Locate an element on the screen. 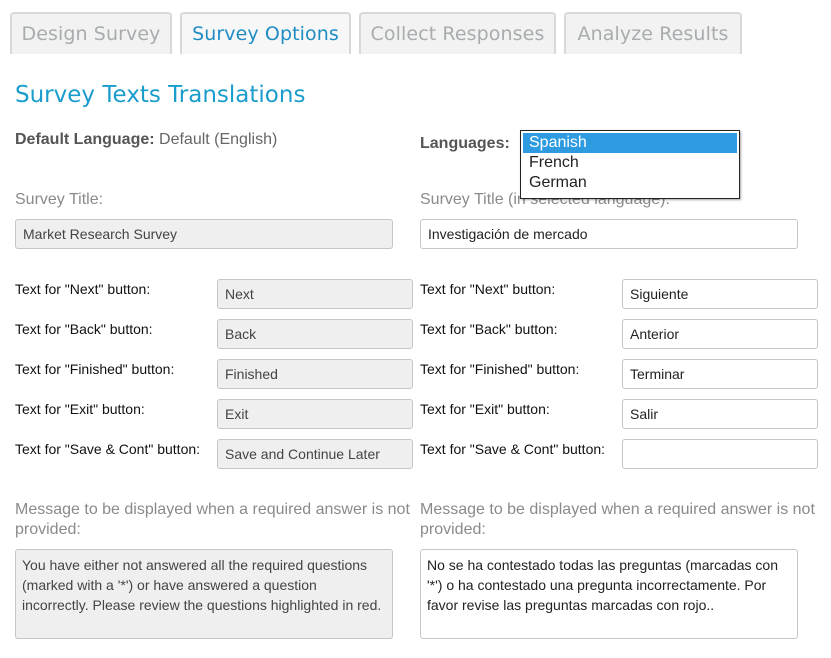 The width and height of the screenshot is (831, 658). exit-button-label: Text for "Exit" button: is located at coordinates (80, 409).